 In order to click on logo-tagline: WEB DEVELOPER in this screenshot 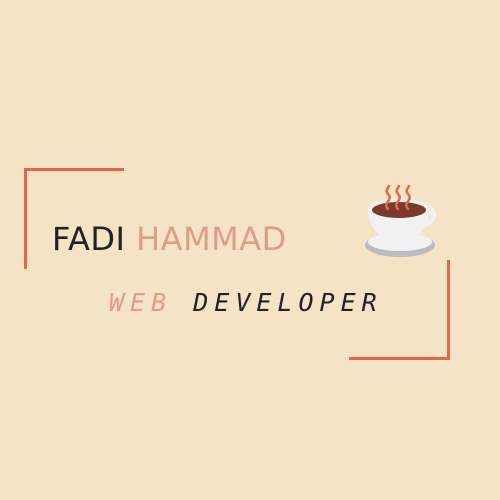, I will do `click(246, 303)`.